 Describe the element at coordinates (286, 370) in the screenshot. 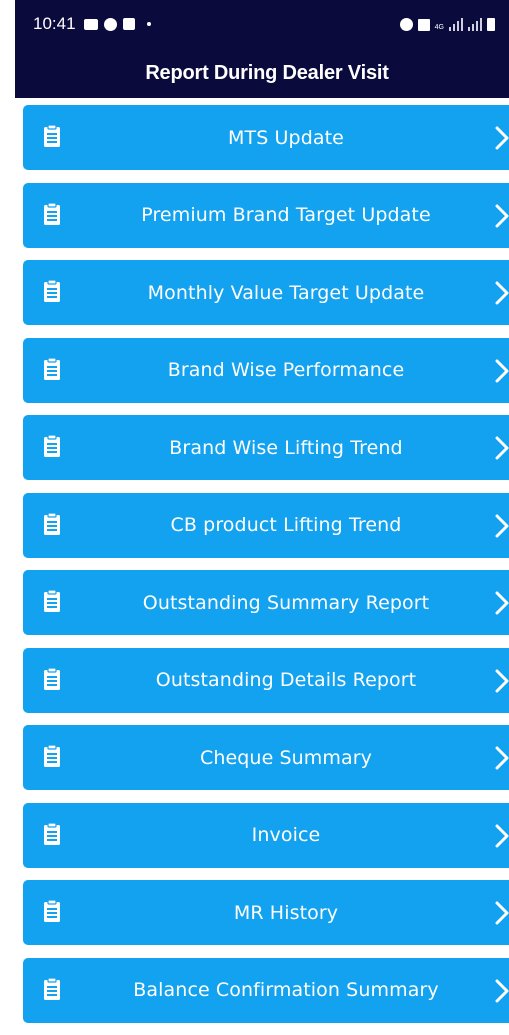

I see `menu-item-label: Brand Wise Performance` at that location.